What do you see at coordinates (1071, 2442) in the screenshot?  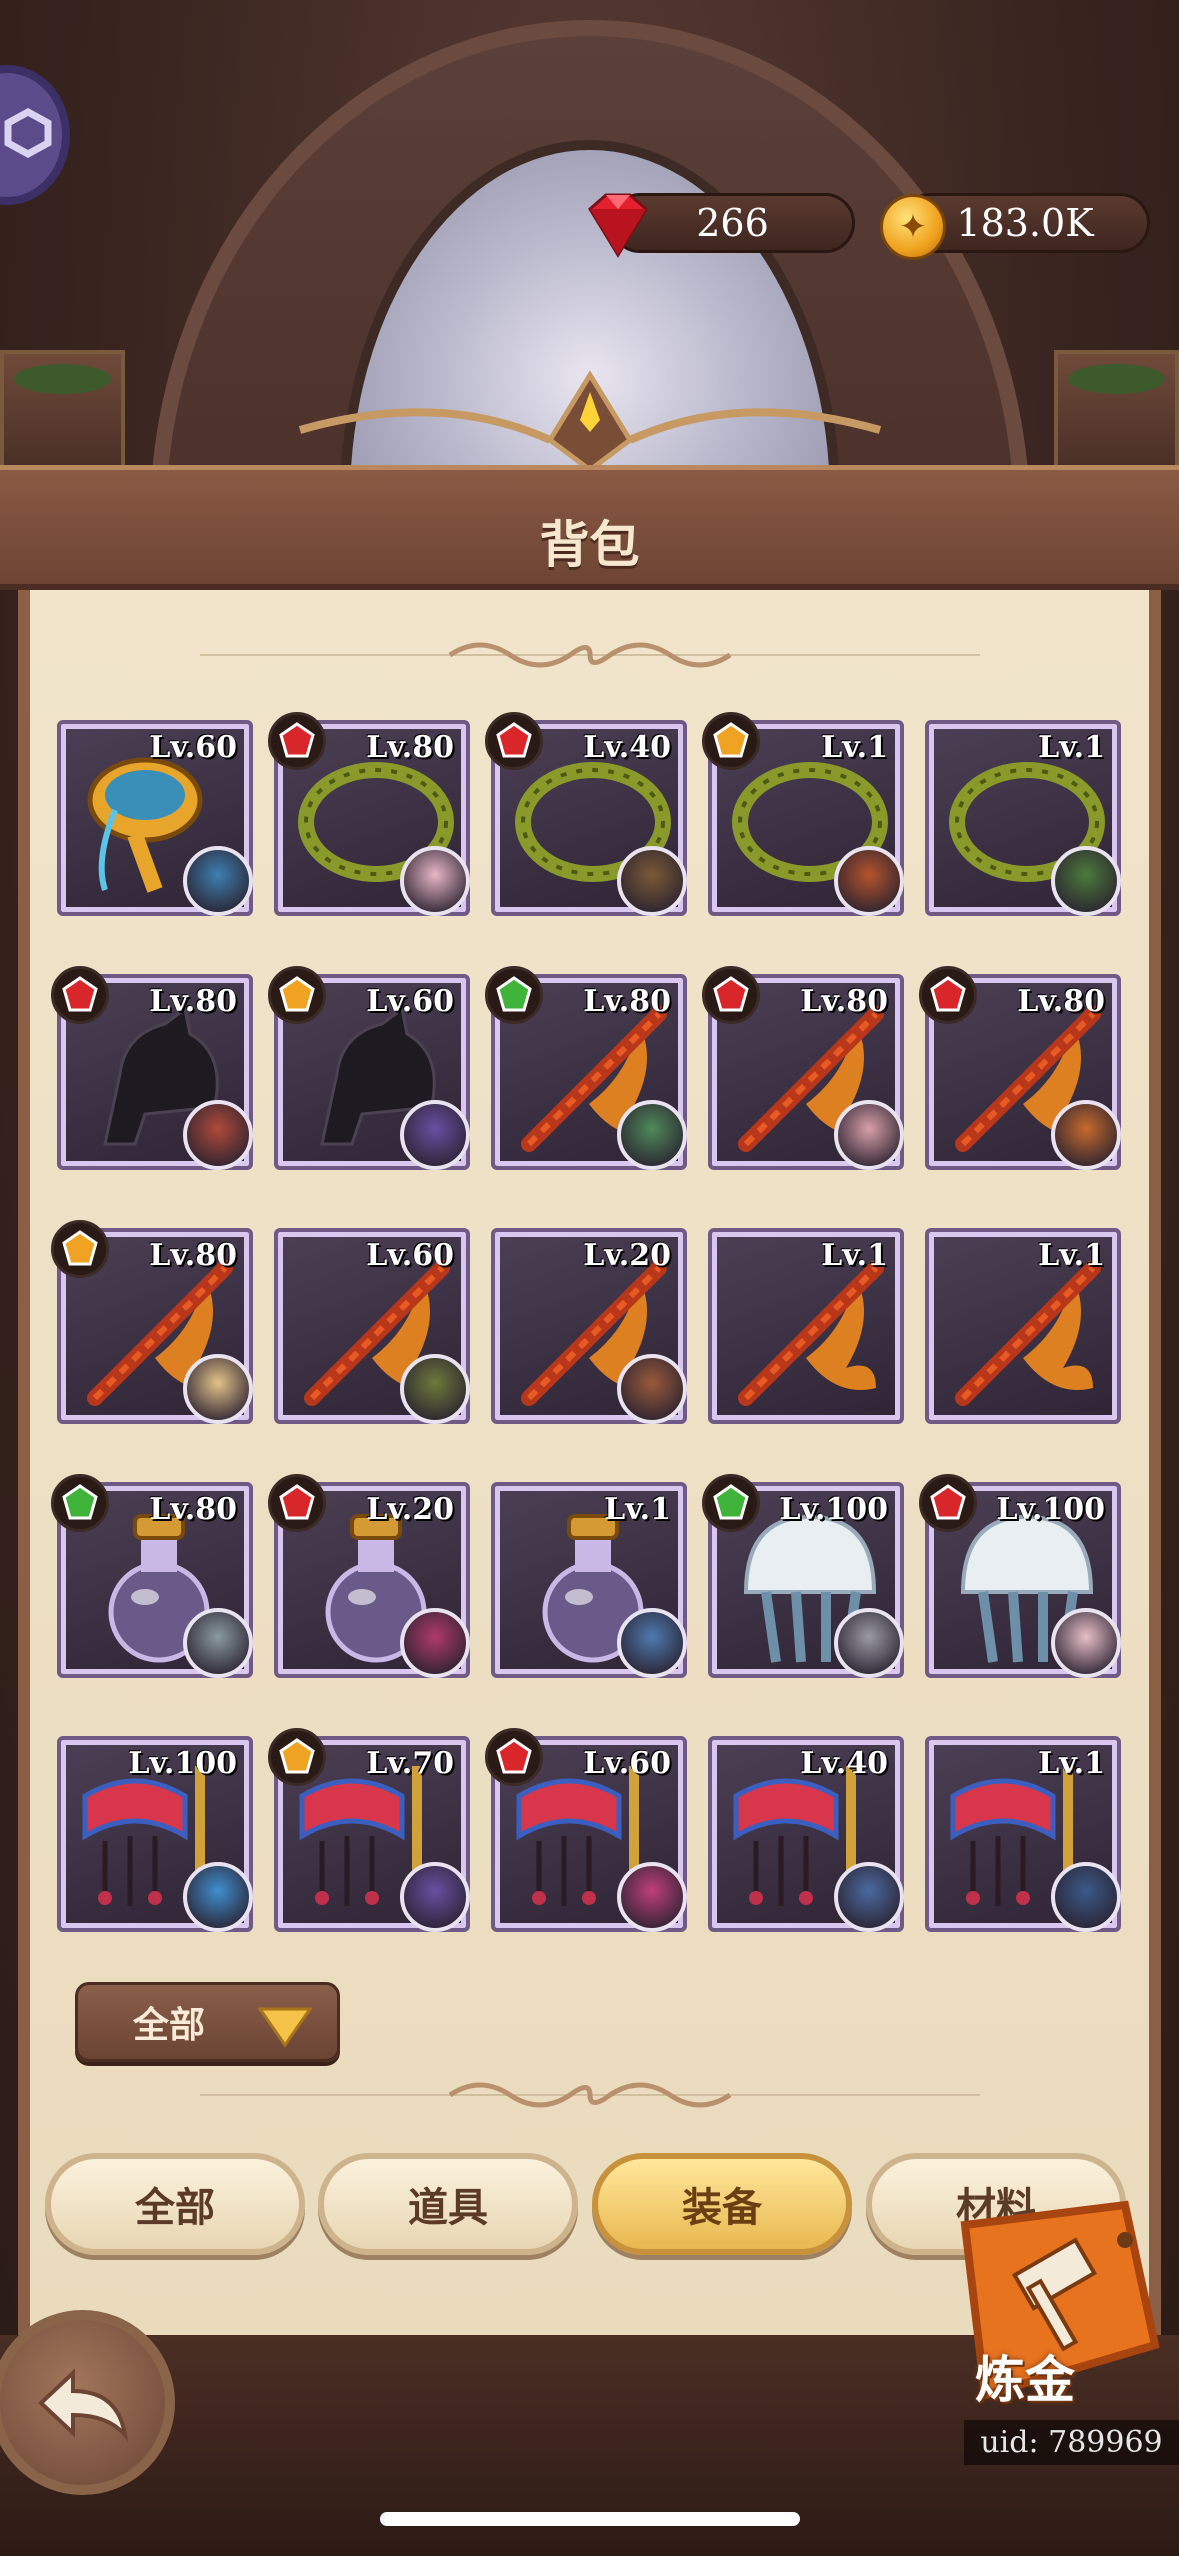 I see `user-id: uid: 789969` at bounding box center [1071, 2442].